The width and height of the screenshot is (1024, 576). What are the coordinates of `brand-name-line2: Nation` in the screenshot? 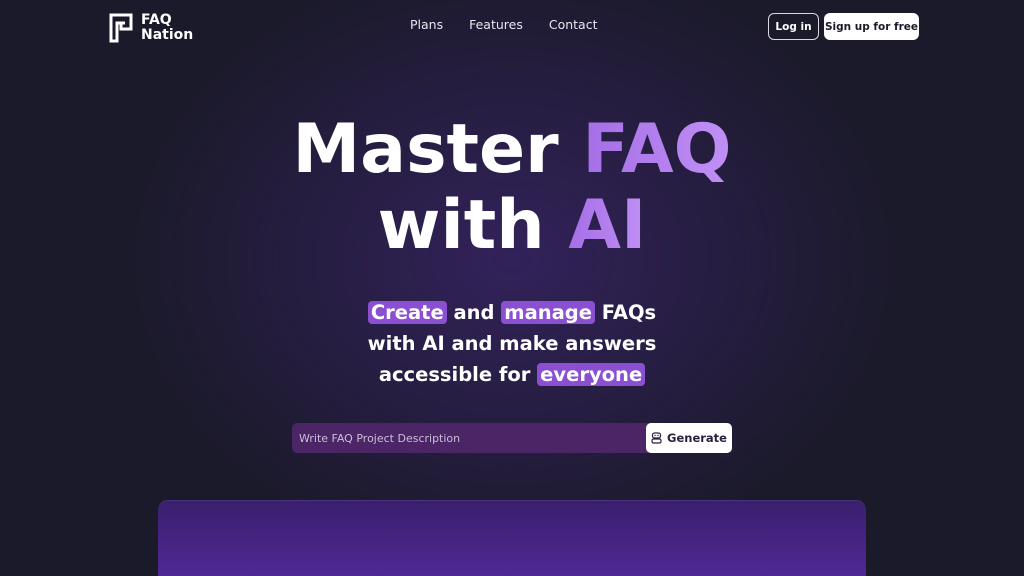 It's located at (167, 35).